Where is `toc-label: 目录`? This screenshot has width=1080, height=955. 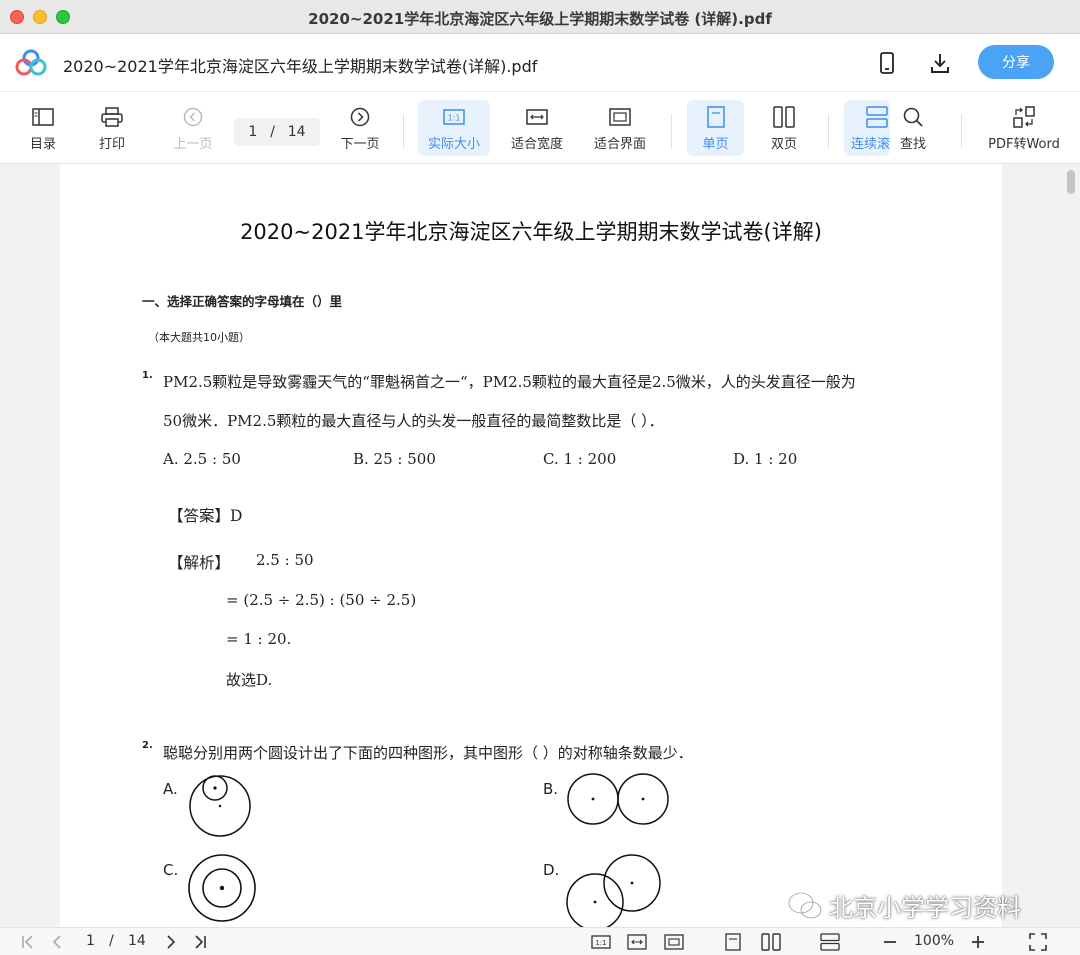
toc-label: 目录 is located at coordinates (42, 144).